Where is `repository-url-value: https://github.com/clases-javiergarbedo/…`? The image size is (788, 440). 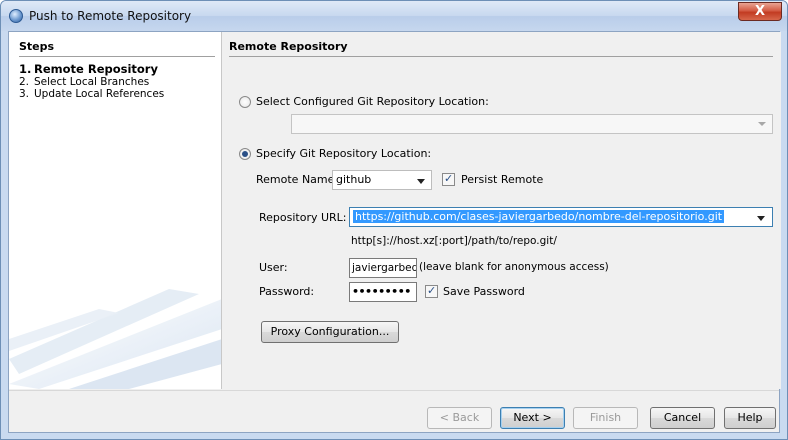
repository-url-value: https://github.com/clases-javiergarbedo/… is located at coordinates (539, 216).